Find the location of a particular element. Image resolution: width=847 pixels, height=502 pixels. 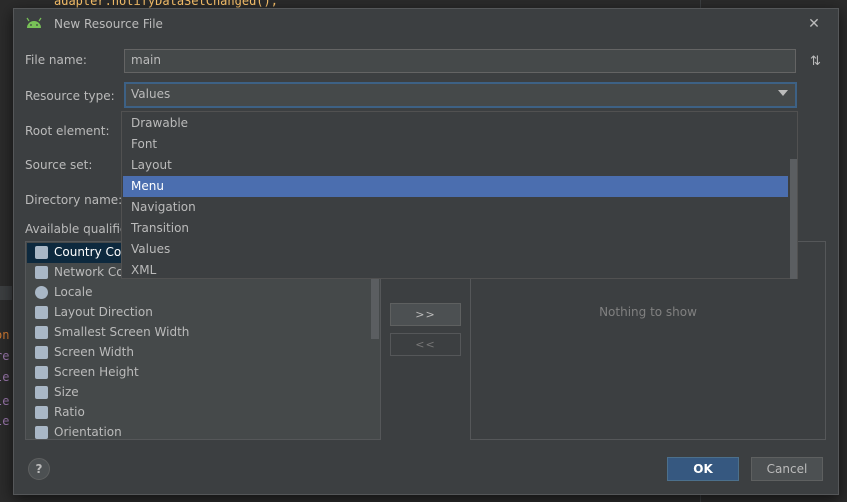

background-fragment: on is located at coordinates (5, 335).